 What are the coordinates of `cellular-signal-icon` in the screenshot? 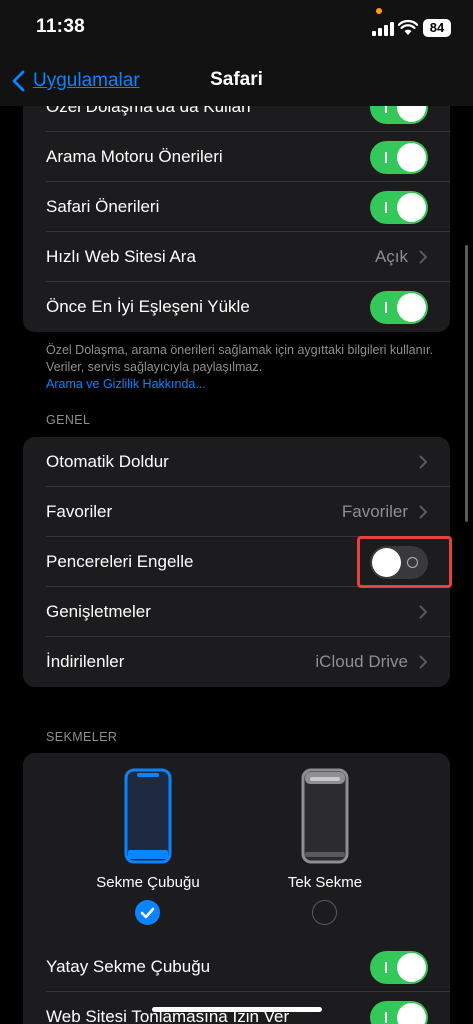 It's located at (383, 29).